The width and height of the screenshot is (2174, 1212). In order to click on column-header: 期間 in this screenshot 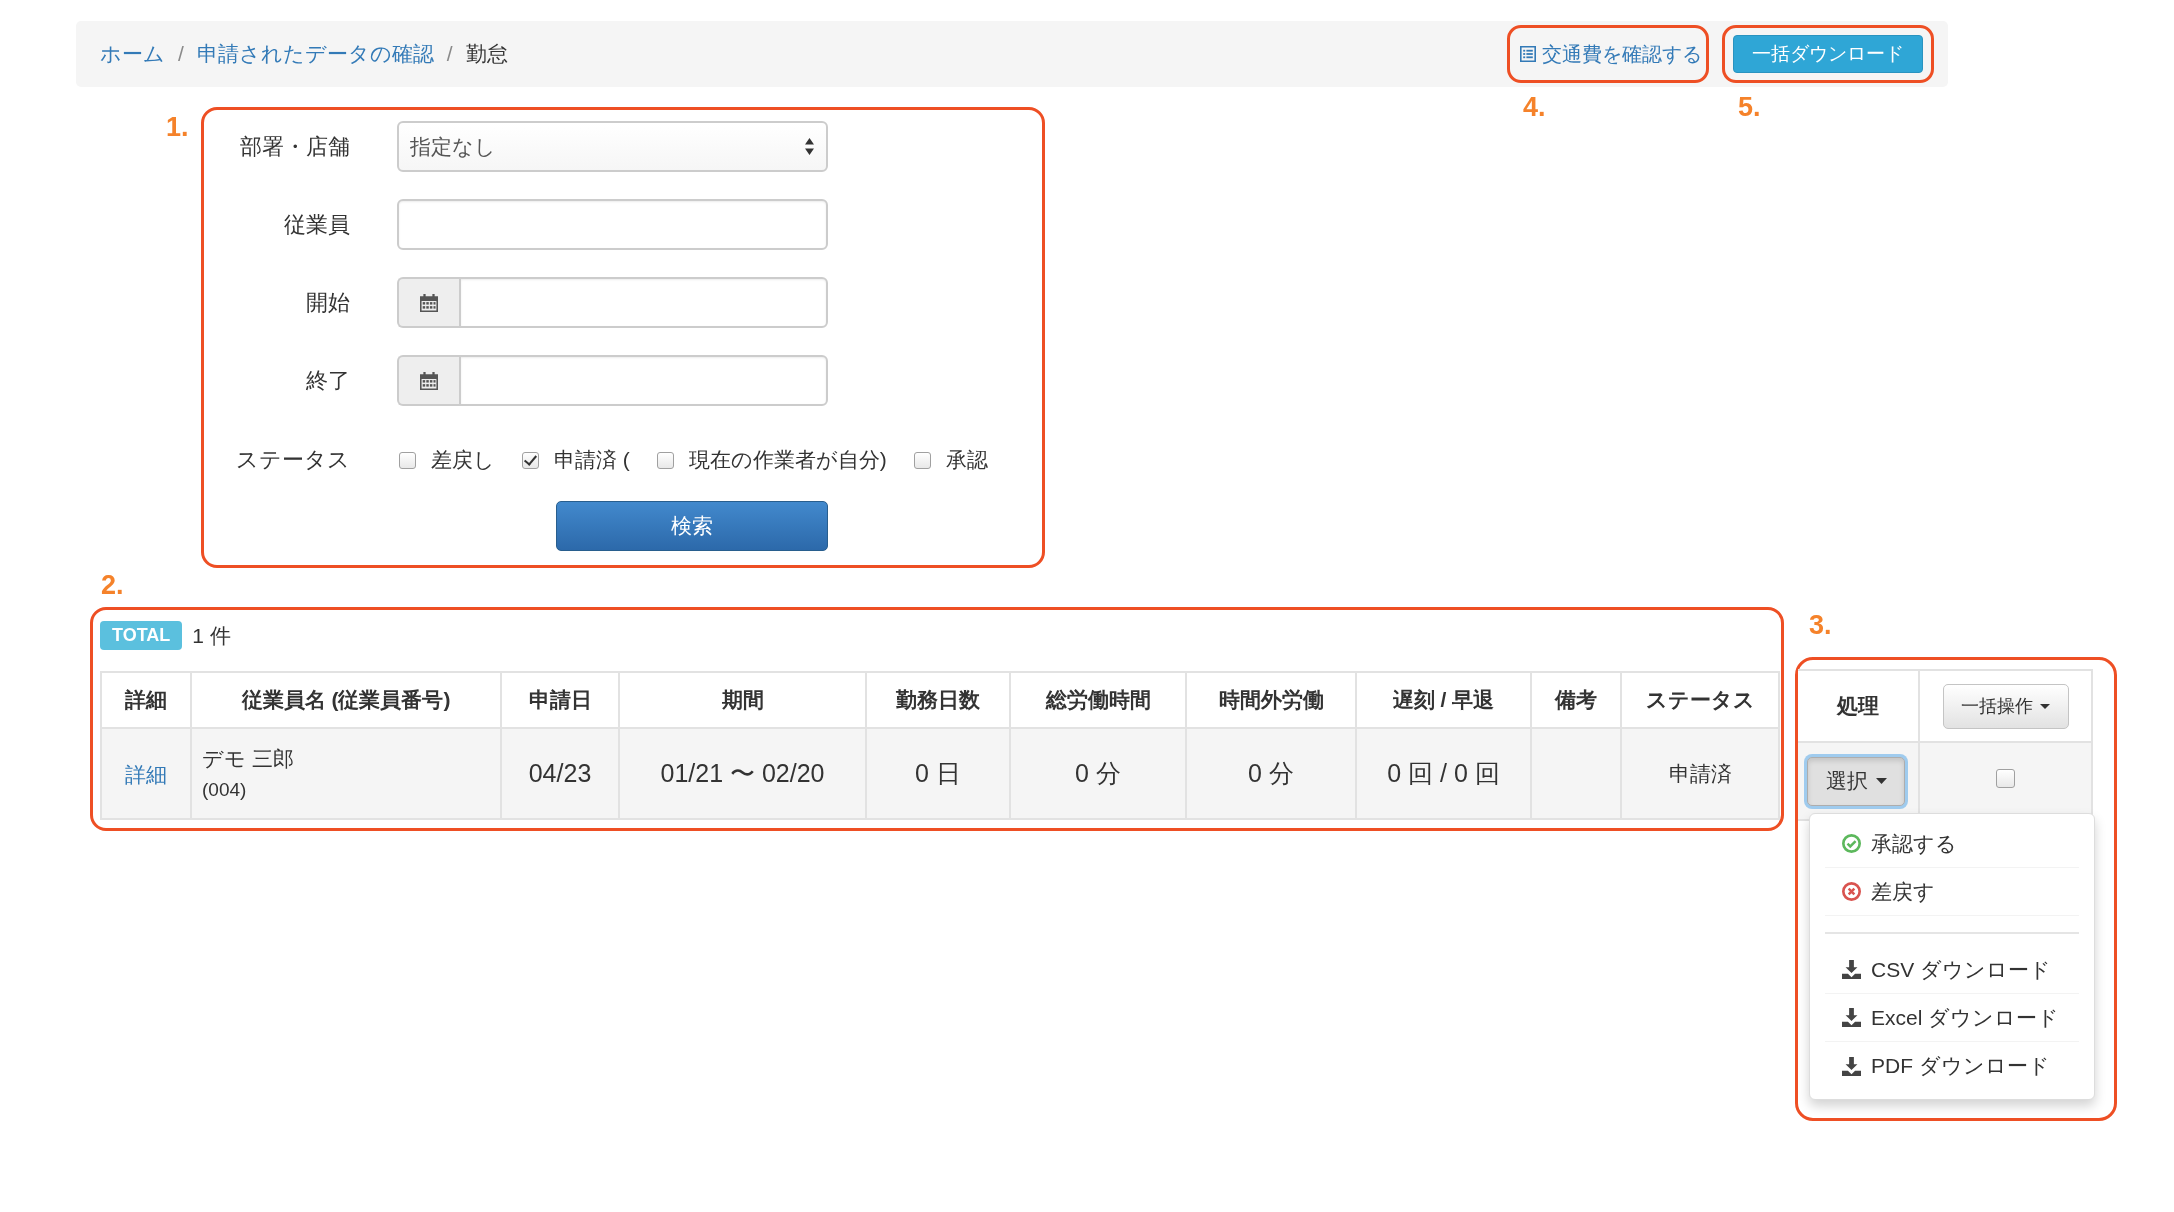, I will do `click(742, 700)`.